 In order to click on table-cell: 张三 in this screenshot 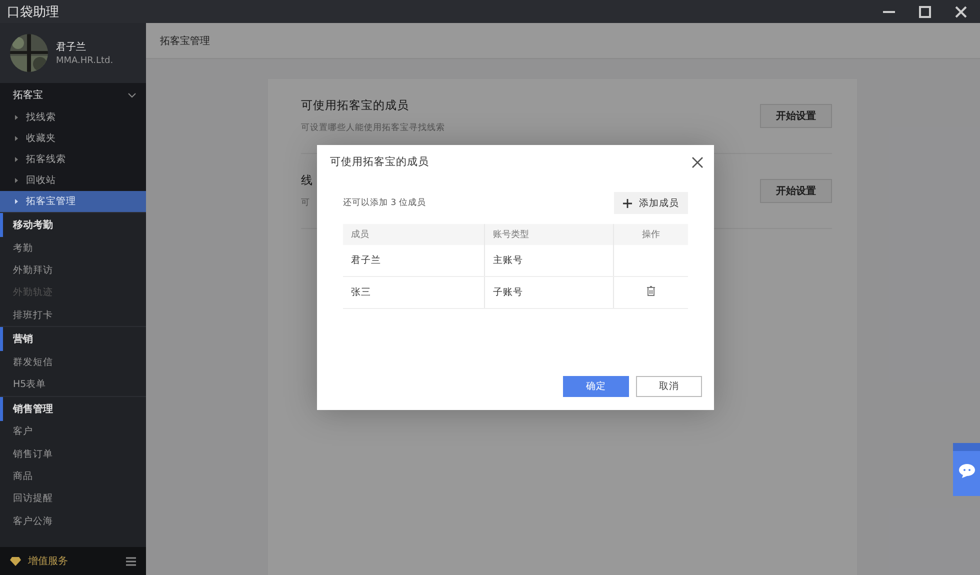, I will do `click(413, 292)`.